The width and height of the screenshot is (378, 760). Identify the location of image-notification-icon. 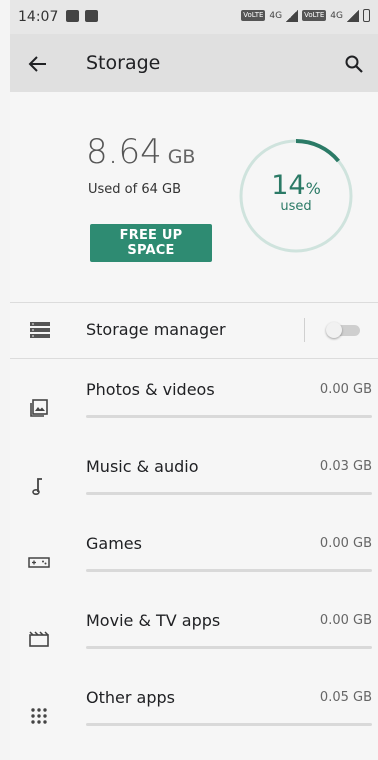
(72, 16).